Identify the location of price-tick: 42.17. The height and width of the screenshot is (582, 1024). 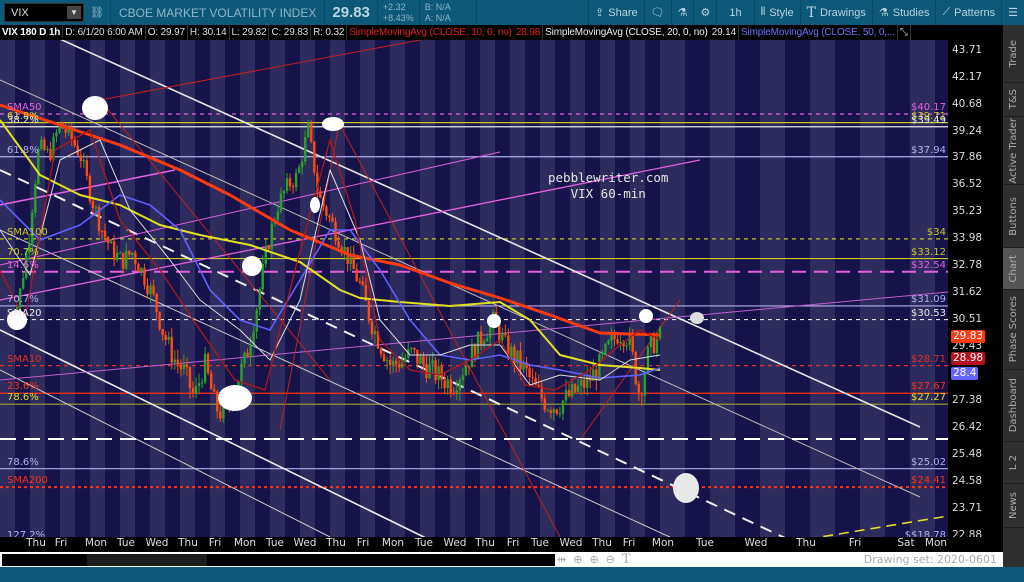
(967, 76).